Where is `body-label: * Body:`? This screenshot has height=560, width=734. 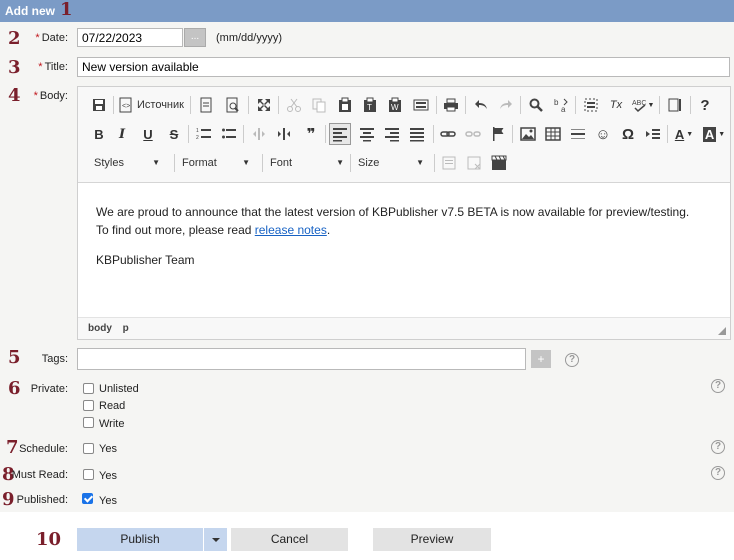
body-label: * Body: is located at coordinates (50, 96).